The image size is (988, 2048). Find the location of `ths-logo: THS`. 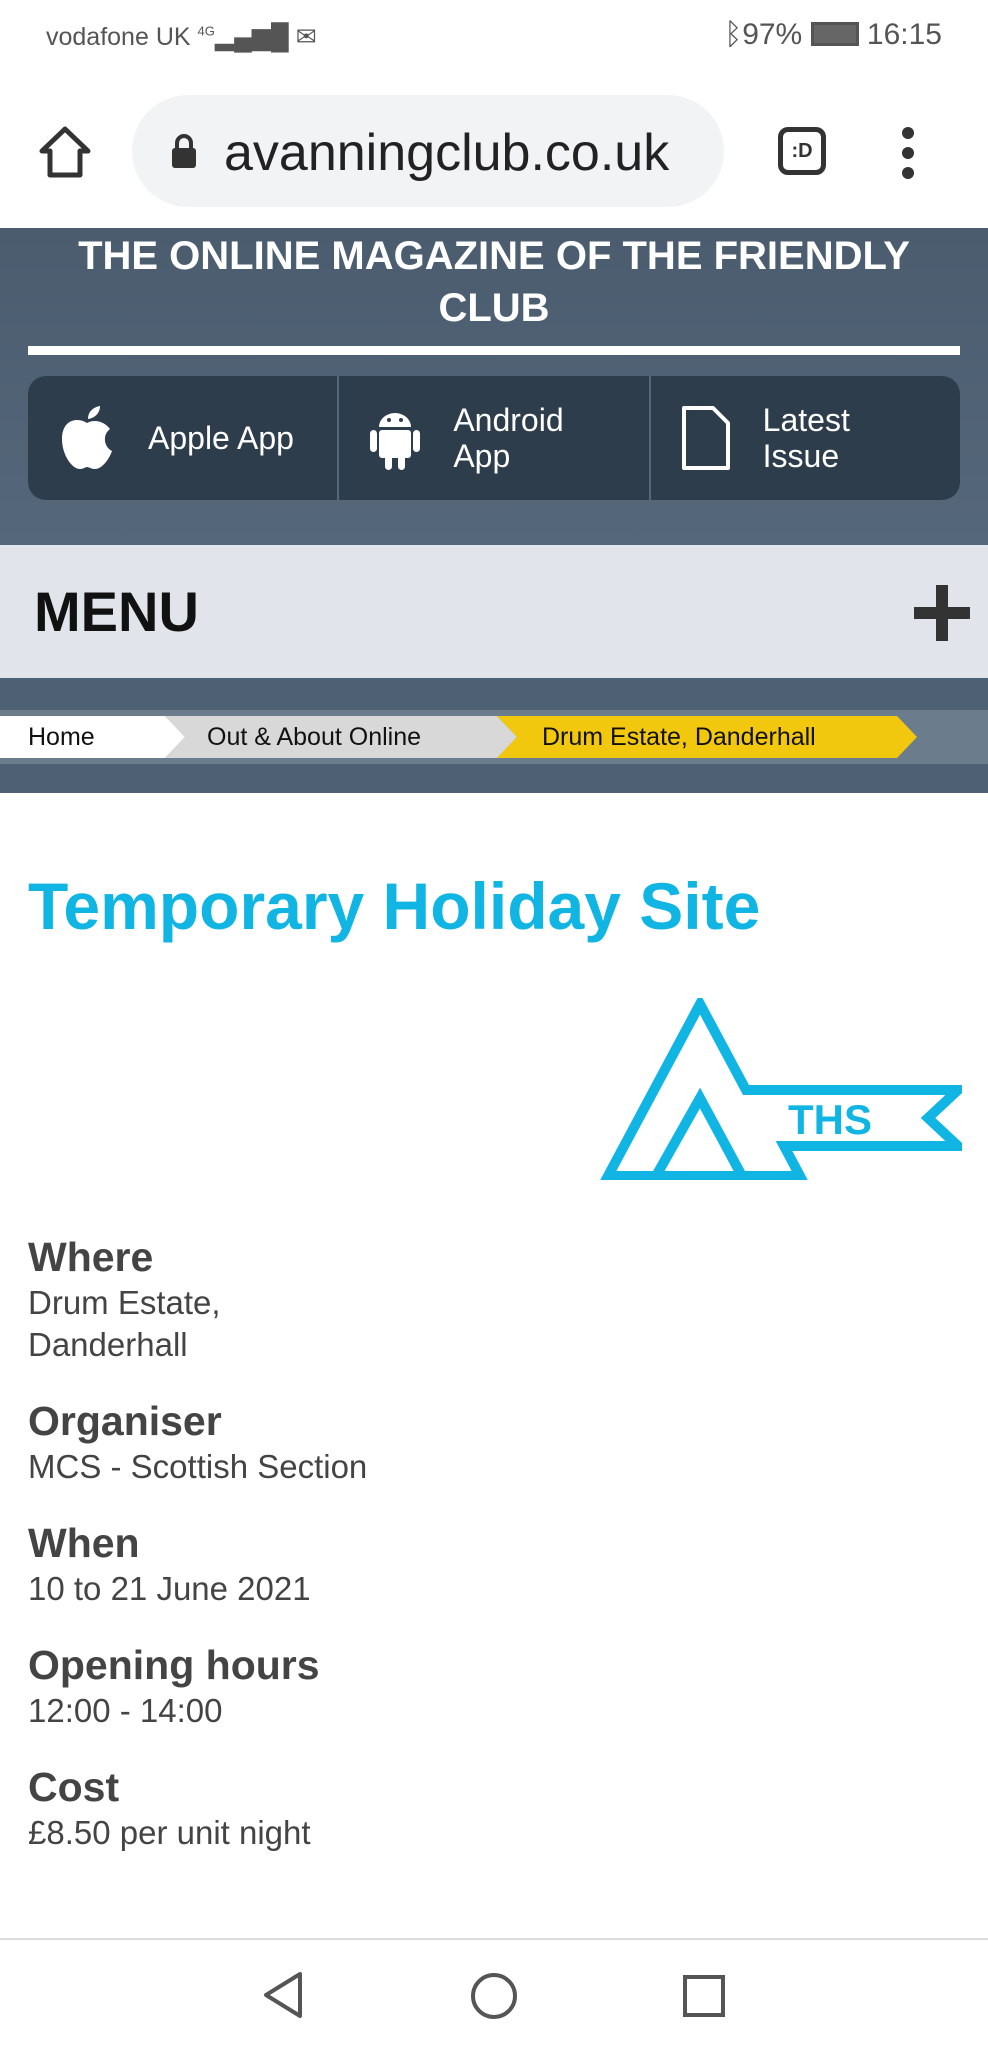

ths-logo: THS is located at coordinates (781, 1089).